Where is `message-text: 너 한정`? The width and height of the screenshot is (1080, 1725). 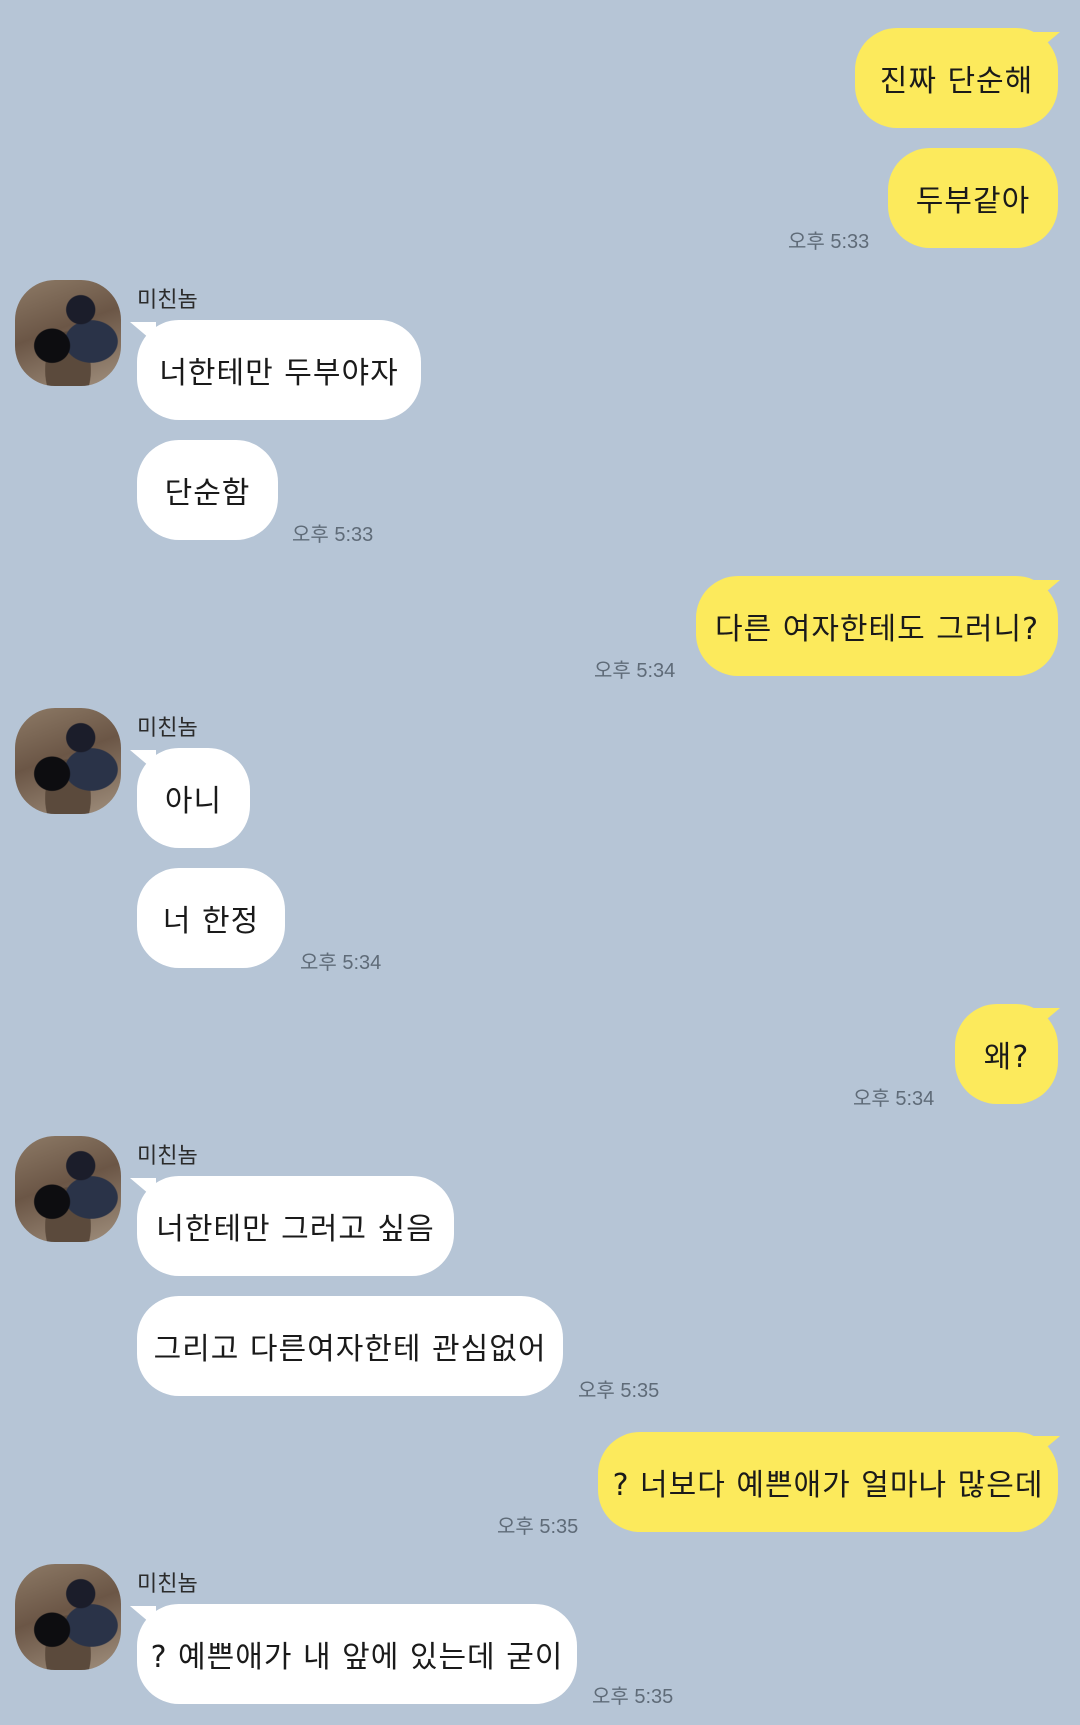
message-text: 너 한정 is located at coordinates (211, 921).